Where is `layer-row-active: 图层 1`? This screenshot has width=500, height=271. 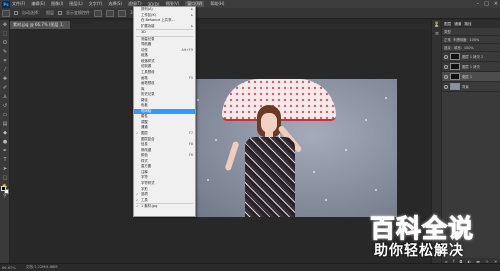 layer-row-active: 图层 1 is located at coordinates (471, 77).